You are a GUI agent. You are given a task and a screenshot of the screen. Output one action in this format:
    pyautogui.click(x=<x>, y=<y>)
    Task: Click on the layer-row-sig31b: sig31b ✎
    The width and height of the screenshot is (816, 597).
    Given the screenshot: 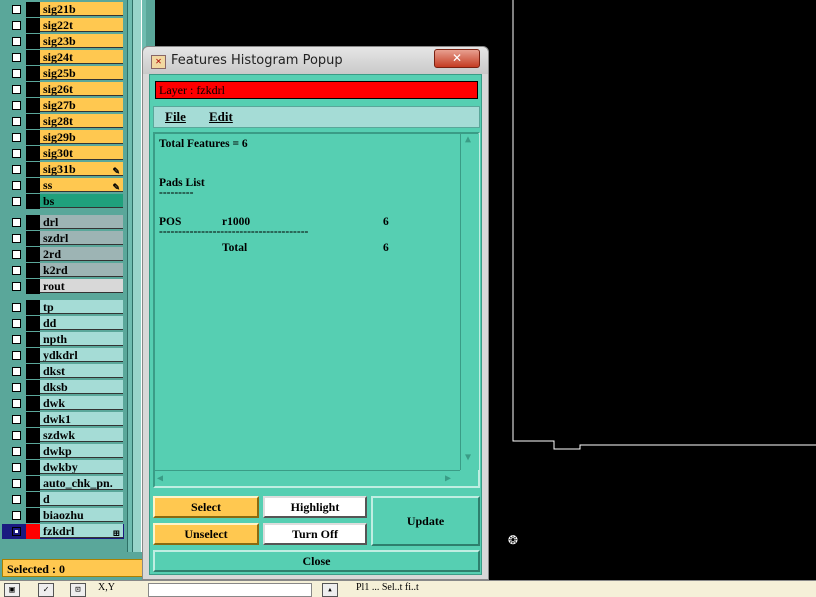 What is the action you would take?
    pyautogui.click(x=63, y=169)
    